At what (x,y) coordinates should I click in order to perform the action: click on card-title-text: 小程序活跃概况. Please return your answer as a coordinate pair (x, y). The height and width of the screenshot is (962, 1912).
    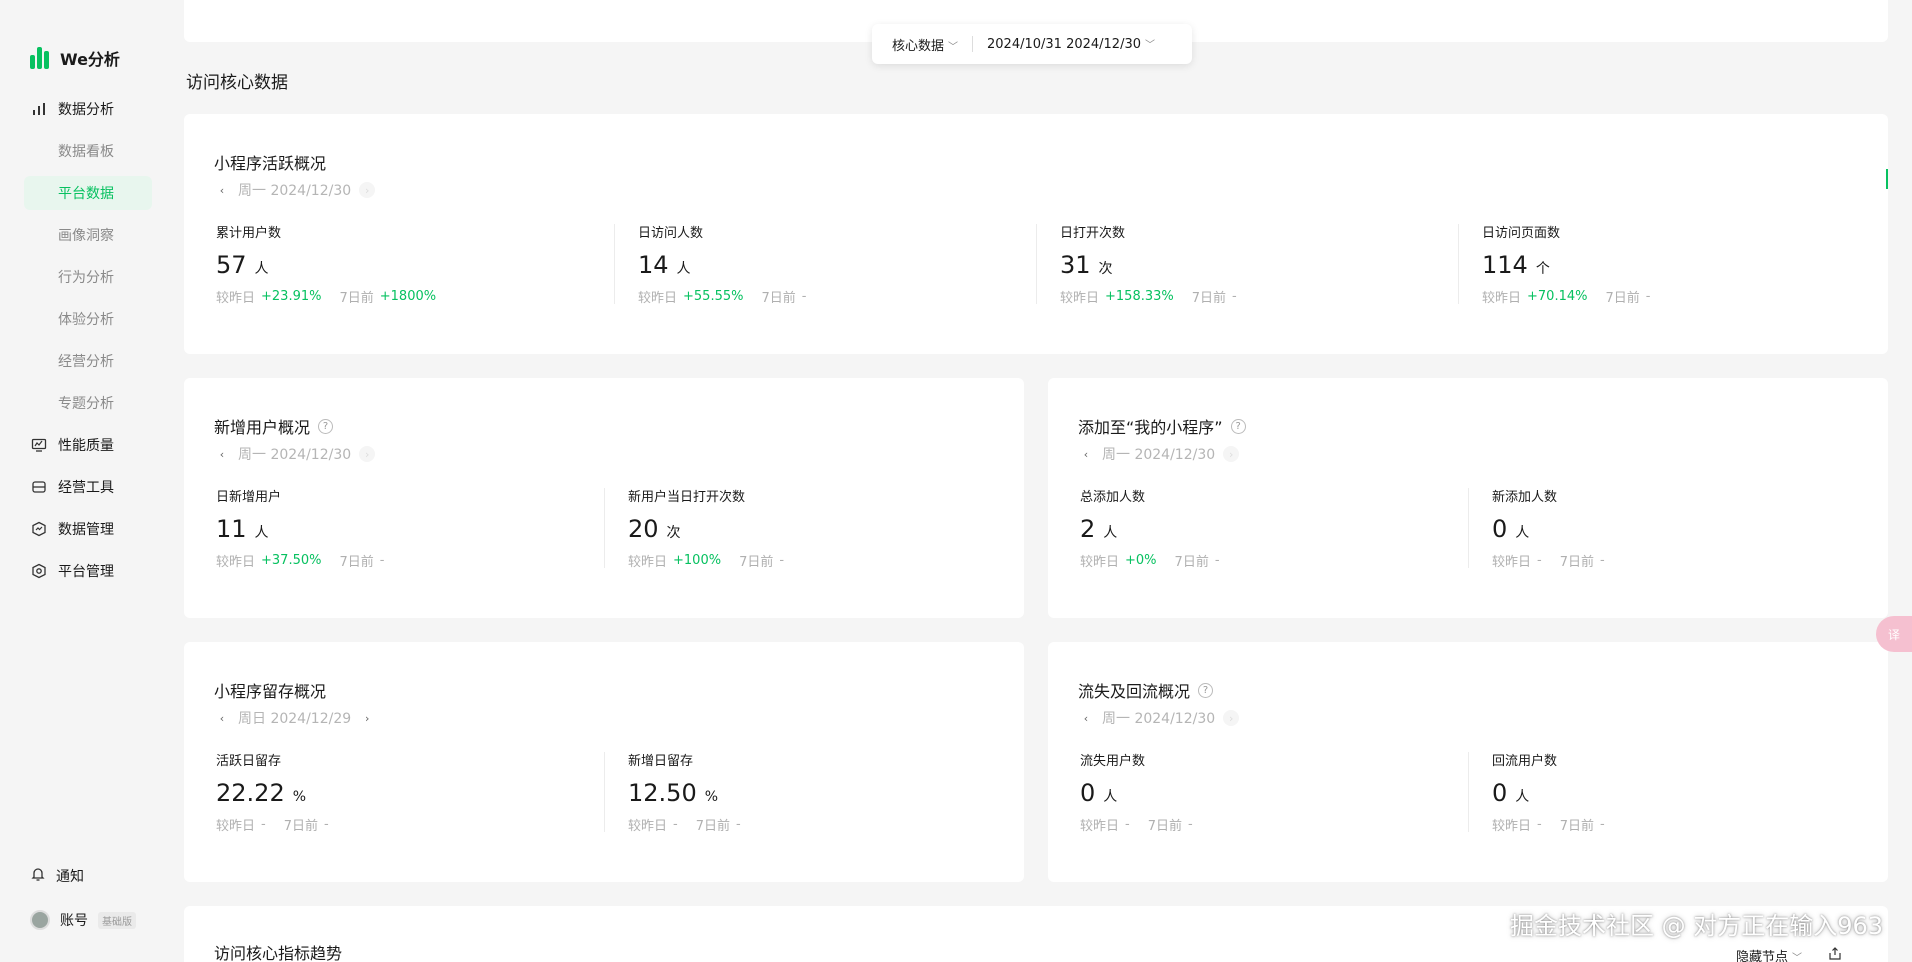
    Looking at the image, I should click on (270, 163).